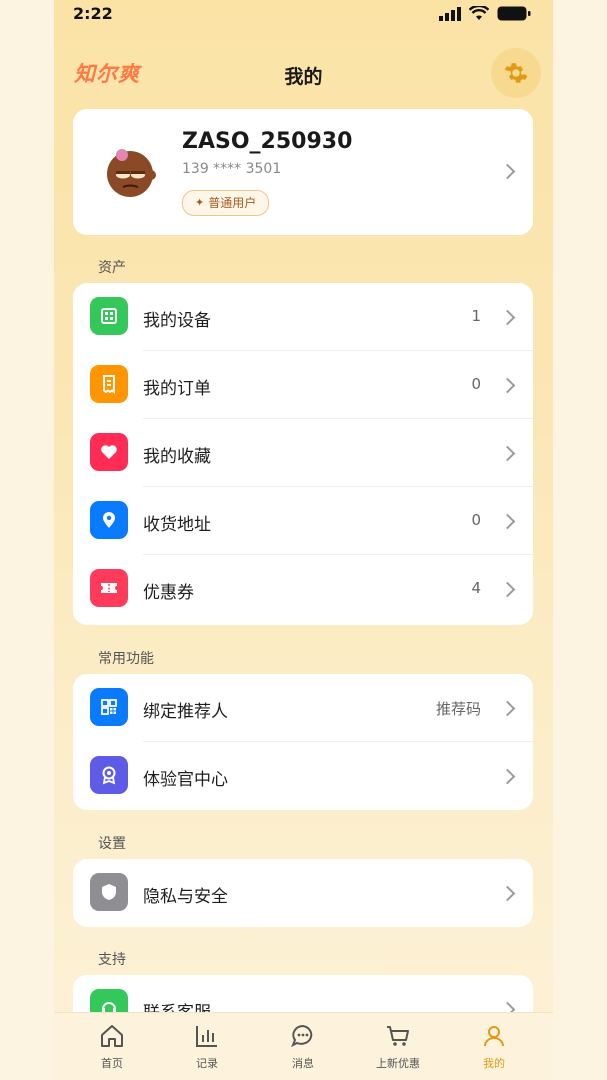 This screenshot has width=607, height=1080. What do you see at coordinates (109, 892) in the screenshot?
I see `shield-icon` at bounding box center [109, 892].